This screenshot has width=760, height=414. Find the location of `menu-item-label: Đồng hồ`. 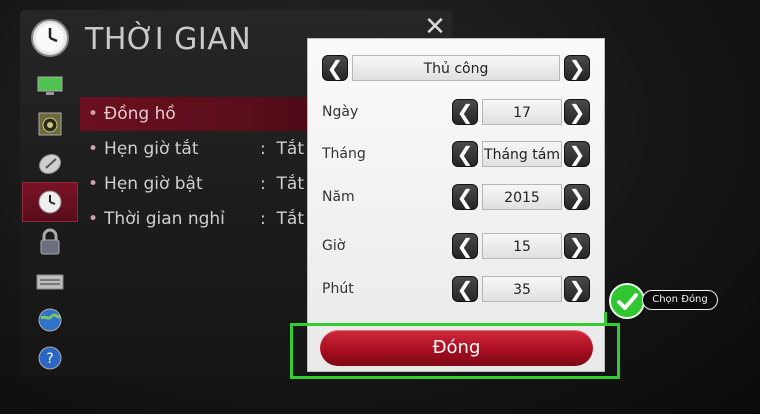

menu-item-label: Đồng hồ is located at coordinates (140, 114).